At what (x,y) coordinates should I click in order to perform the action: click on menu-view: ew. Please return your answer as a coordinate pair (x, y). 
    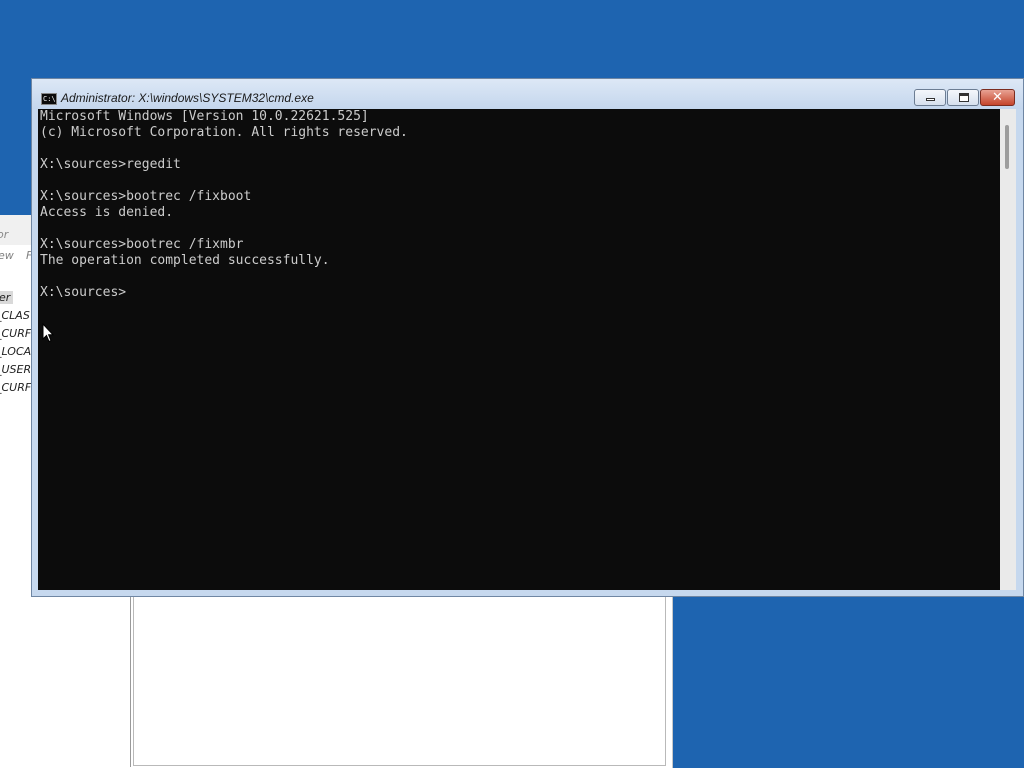
    Looking at the image, I should click on (7, 255).